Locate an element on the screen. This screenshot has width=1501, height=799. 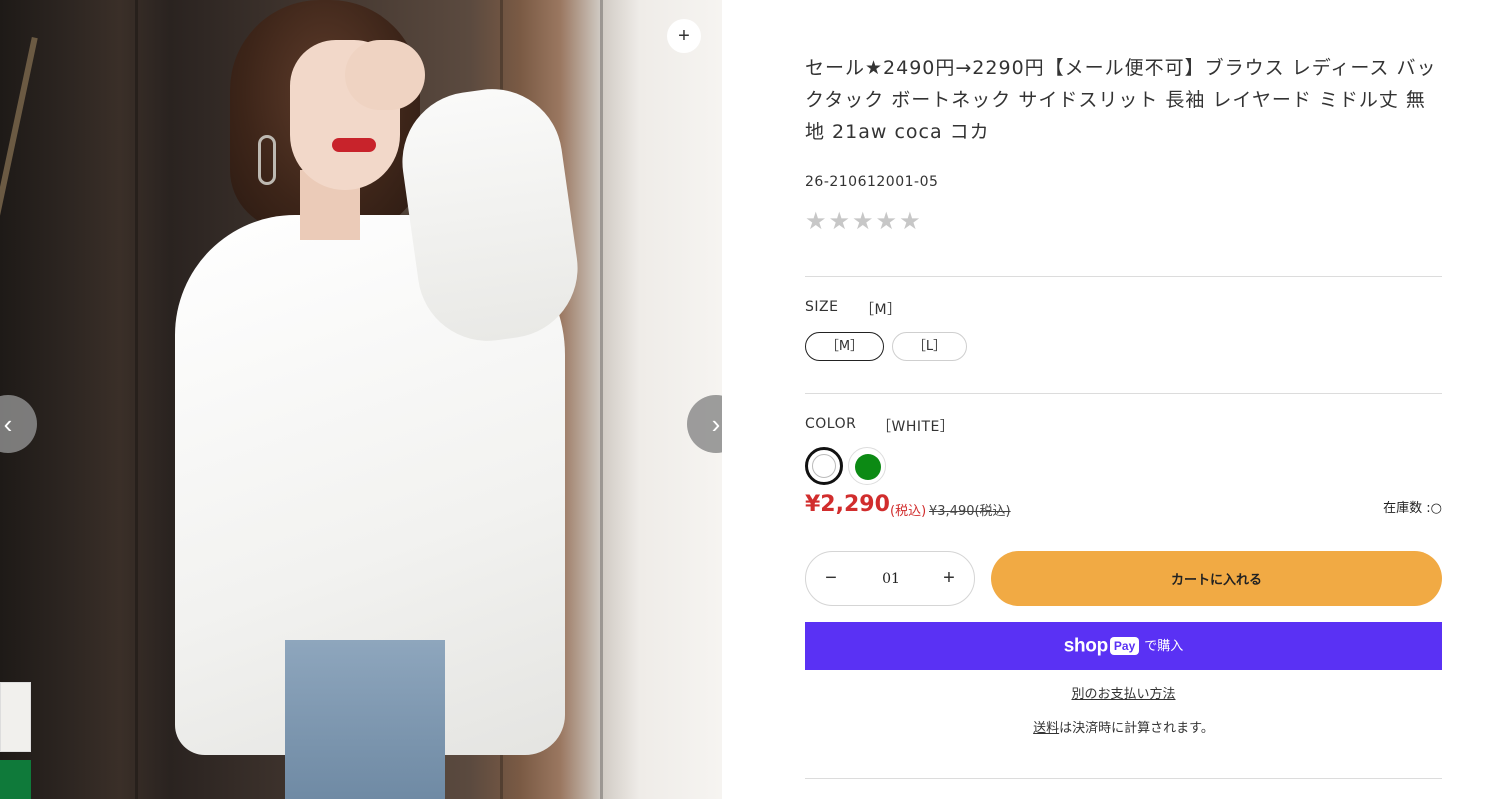
photo-model-lips is located at coordinates (354, 145).